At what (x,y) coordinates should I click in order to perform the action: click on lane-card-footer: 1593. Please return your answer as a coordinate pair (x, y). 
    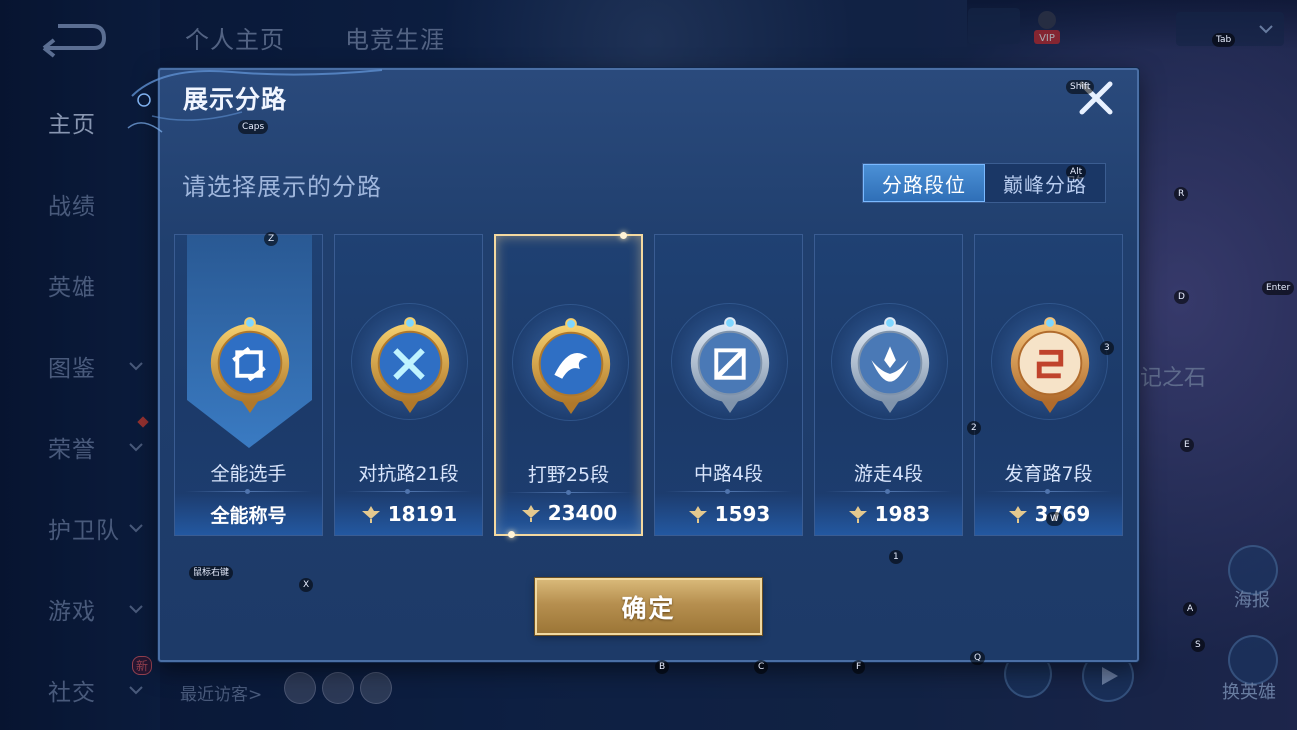
    Looking at the image, I should click on (728, 514).